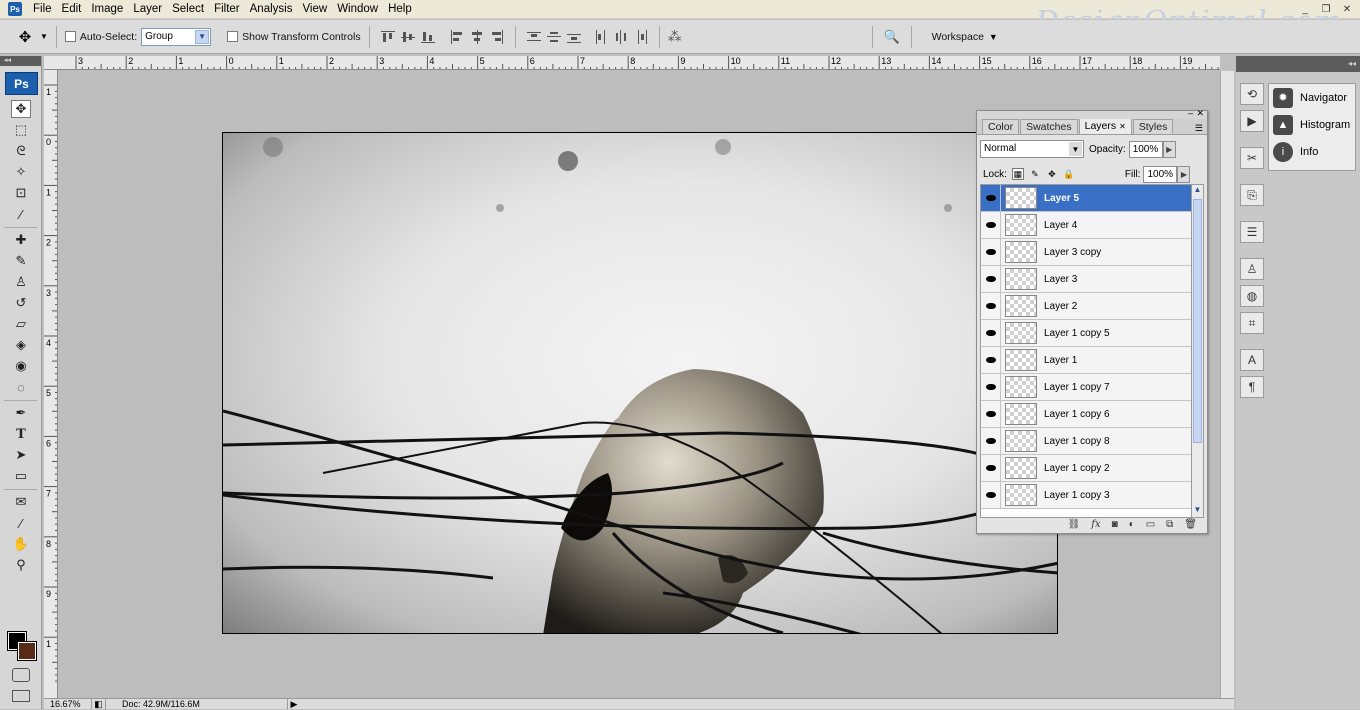 This screenshot has width=1360, height=710. Describe the element at coordinates (1092, 113) in the screenshot. I see `panel-titlebar: – ✕` at that location.